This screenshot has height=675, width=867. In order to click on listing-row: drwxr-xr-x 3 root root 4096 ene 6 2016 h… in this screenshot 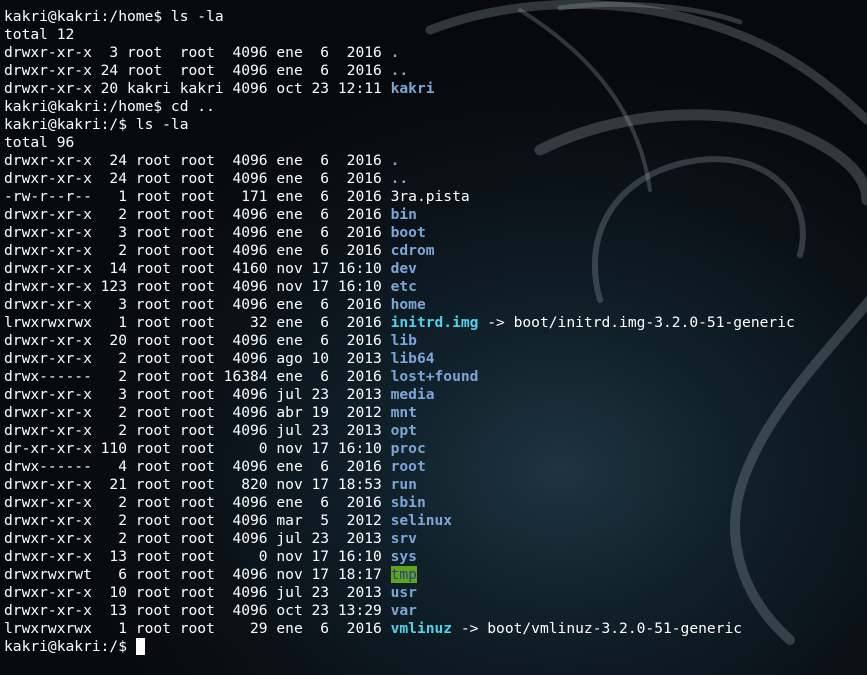, I will do `click(434, 305)`.